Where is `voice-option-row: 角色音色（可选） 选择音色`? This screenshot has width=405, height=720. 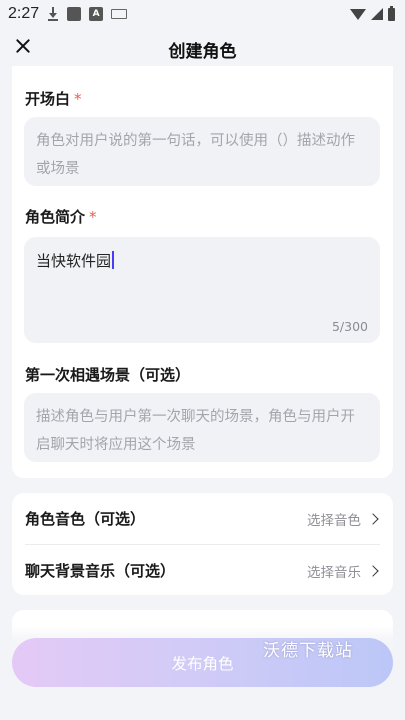
voice-option-row: 角色音色（可选） 选择音色 is located at coordinates (202, 518).